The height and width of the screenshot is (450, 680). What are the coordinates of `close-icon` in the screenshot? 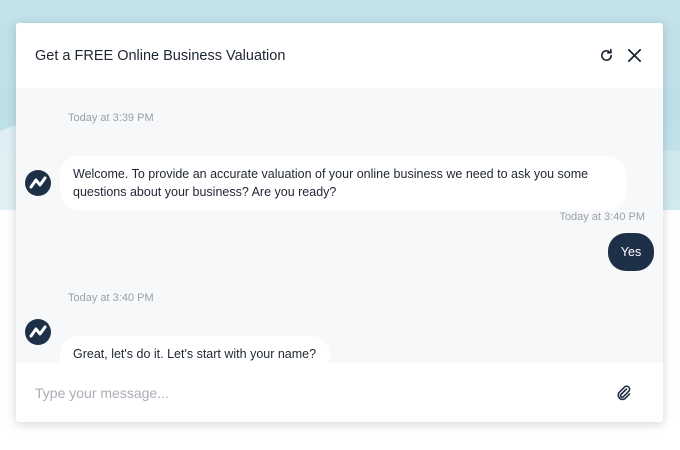 It's located at (634, 55).